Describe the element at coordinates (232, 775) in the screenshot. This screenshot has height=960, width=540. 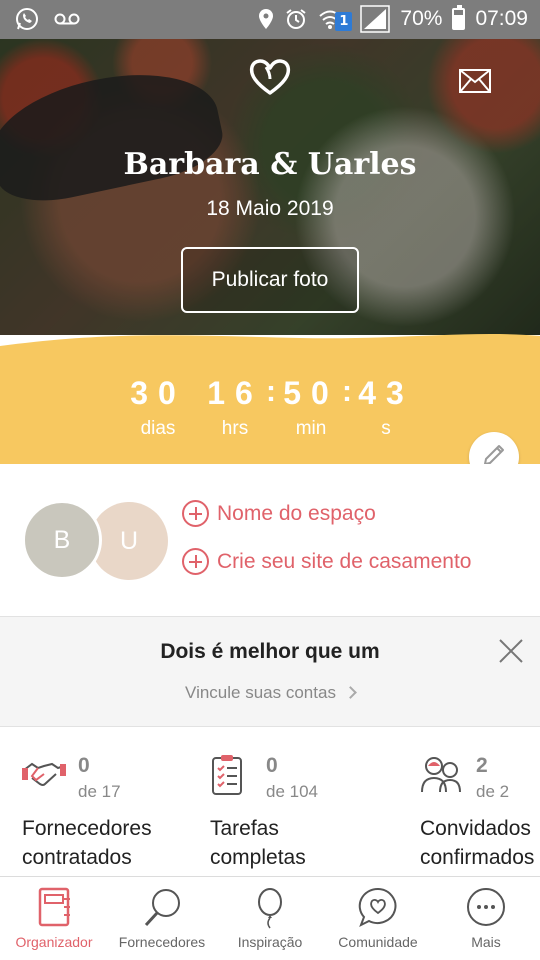
I see `checklist-icon` at that location.